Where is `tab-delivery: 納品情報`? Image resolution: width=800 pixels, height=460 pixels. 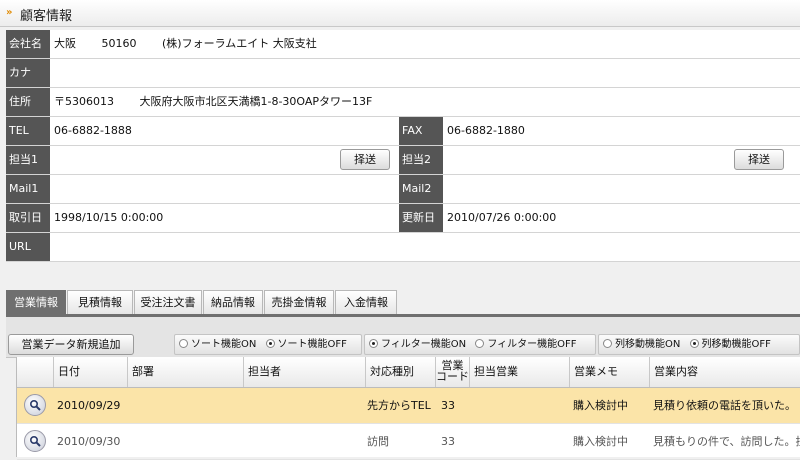 tab-delivery: 納品情報 is located at coordinates (233, 302).